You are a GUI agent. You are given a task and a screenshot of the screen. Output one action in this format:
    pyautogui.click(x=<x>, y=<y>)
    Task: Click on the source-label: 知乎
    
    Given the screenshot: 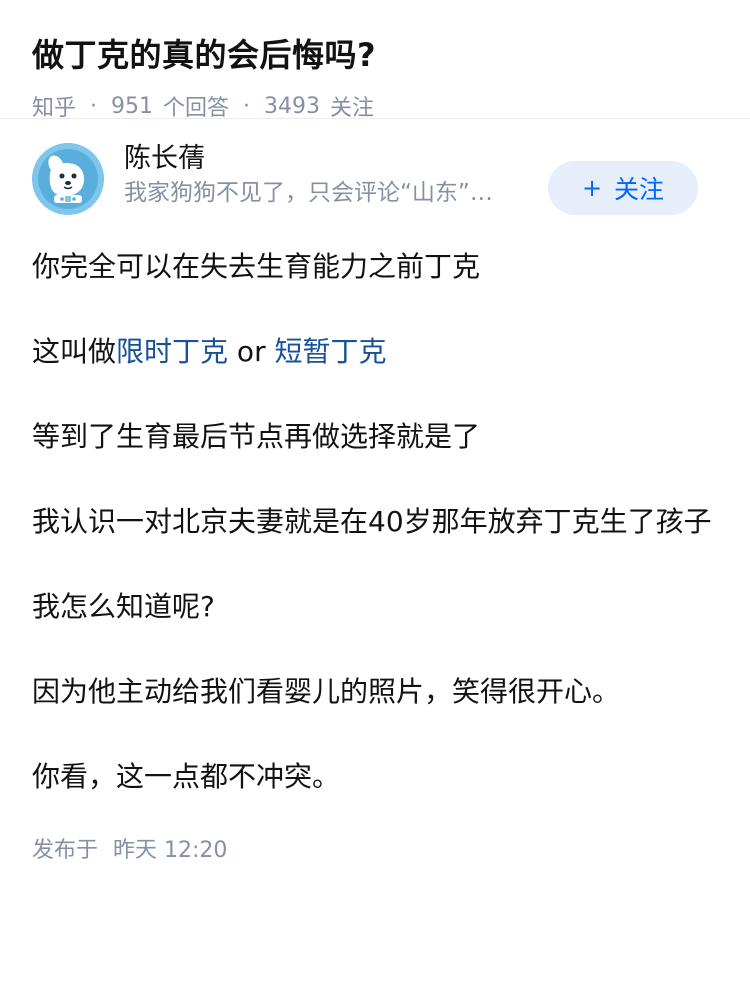 What is the action you would take?
    pyautogui.click(x=54, y=106)
    